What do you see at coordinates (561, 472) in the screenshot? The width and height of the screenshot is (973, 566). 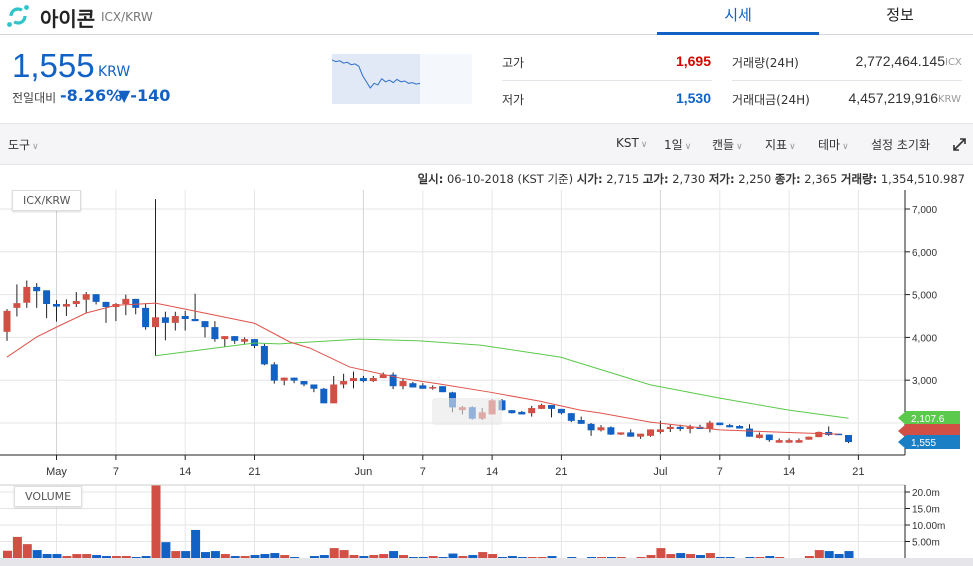 I see `x-tick-label: 21` at bounding box center [561, 472].